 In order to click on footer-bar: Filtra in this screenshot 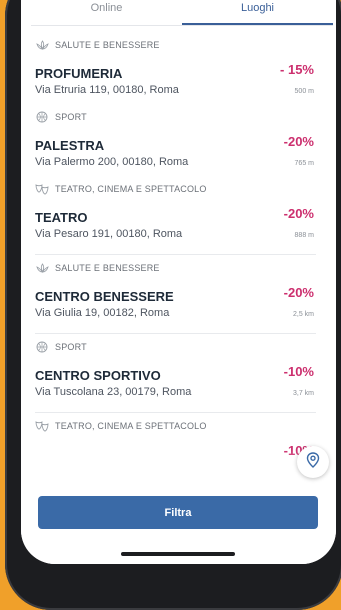, I will do `click(178, 527)`.